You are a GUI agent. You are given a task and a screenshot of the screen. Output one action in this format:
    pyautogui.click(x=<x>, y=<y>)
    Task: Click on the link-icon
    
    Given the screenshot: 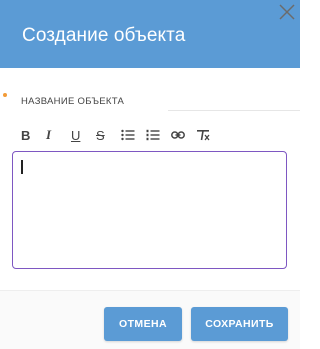 What is the action you would take?
    pyautogui.click(x=183, y=135)
    